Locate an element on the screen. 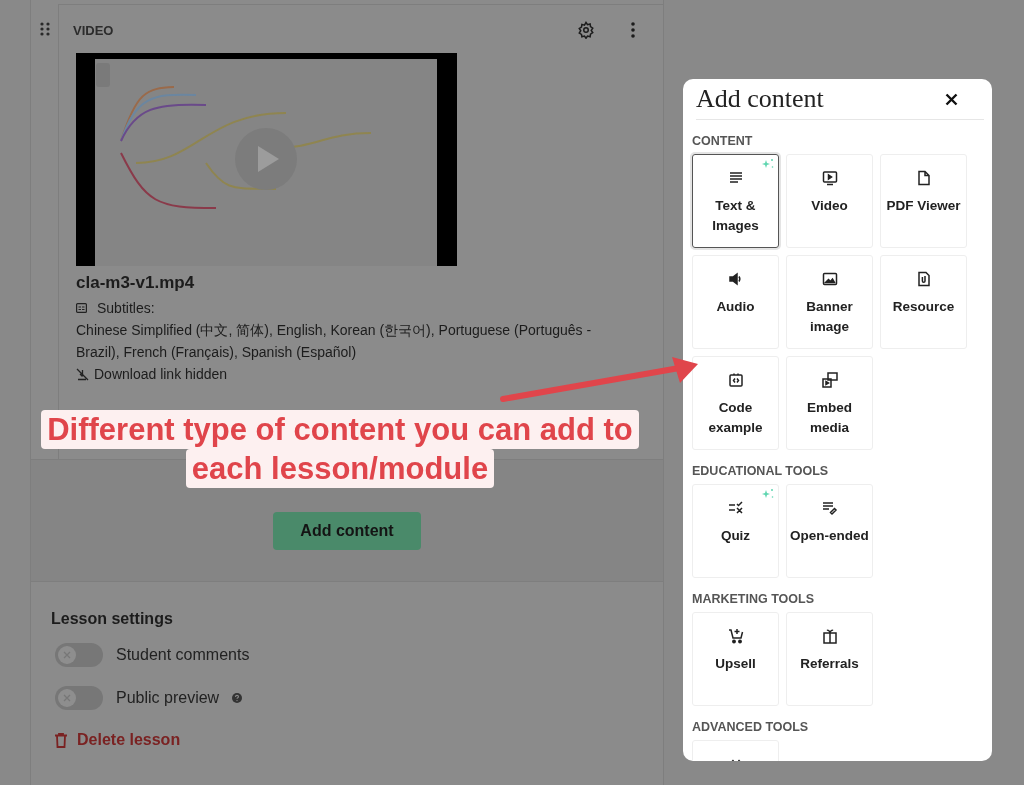 The height and width of the screenshot is (785, 1024). content-type-tile: Referrals is located at coordinates (829, 659).